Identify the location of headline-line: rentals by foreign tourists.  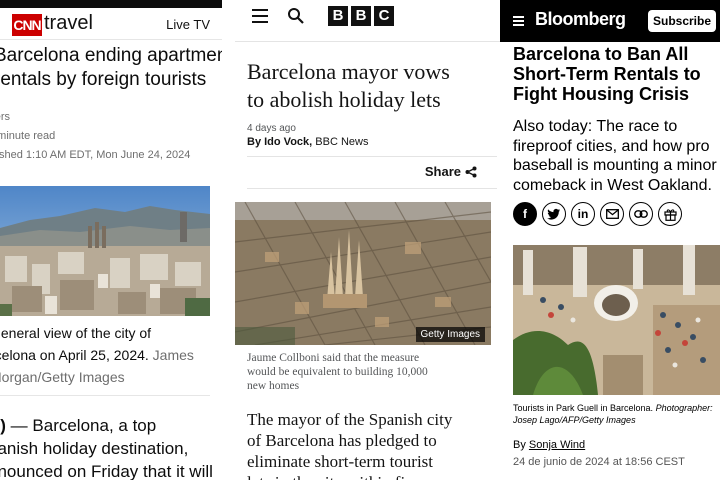
(103, 79).